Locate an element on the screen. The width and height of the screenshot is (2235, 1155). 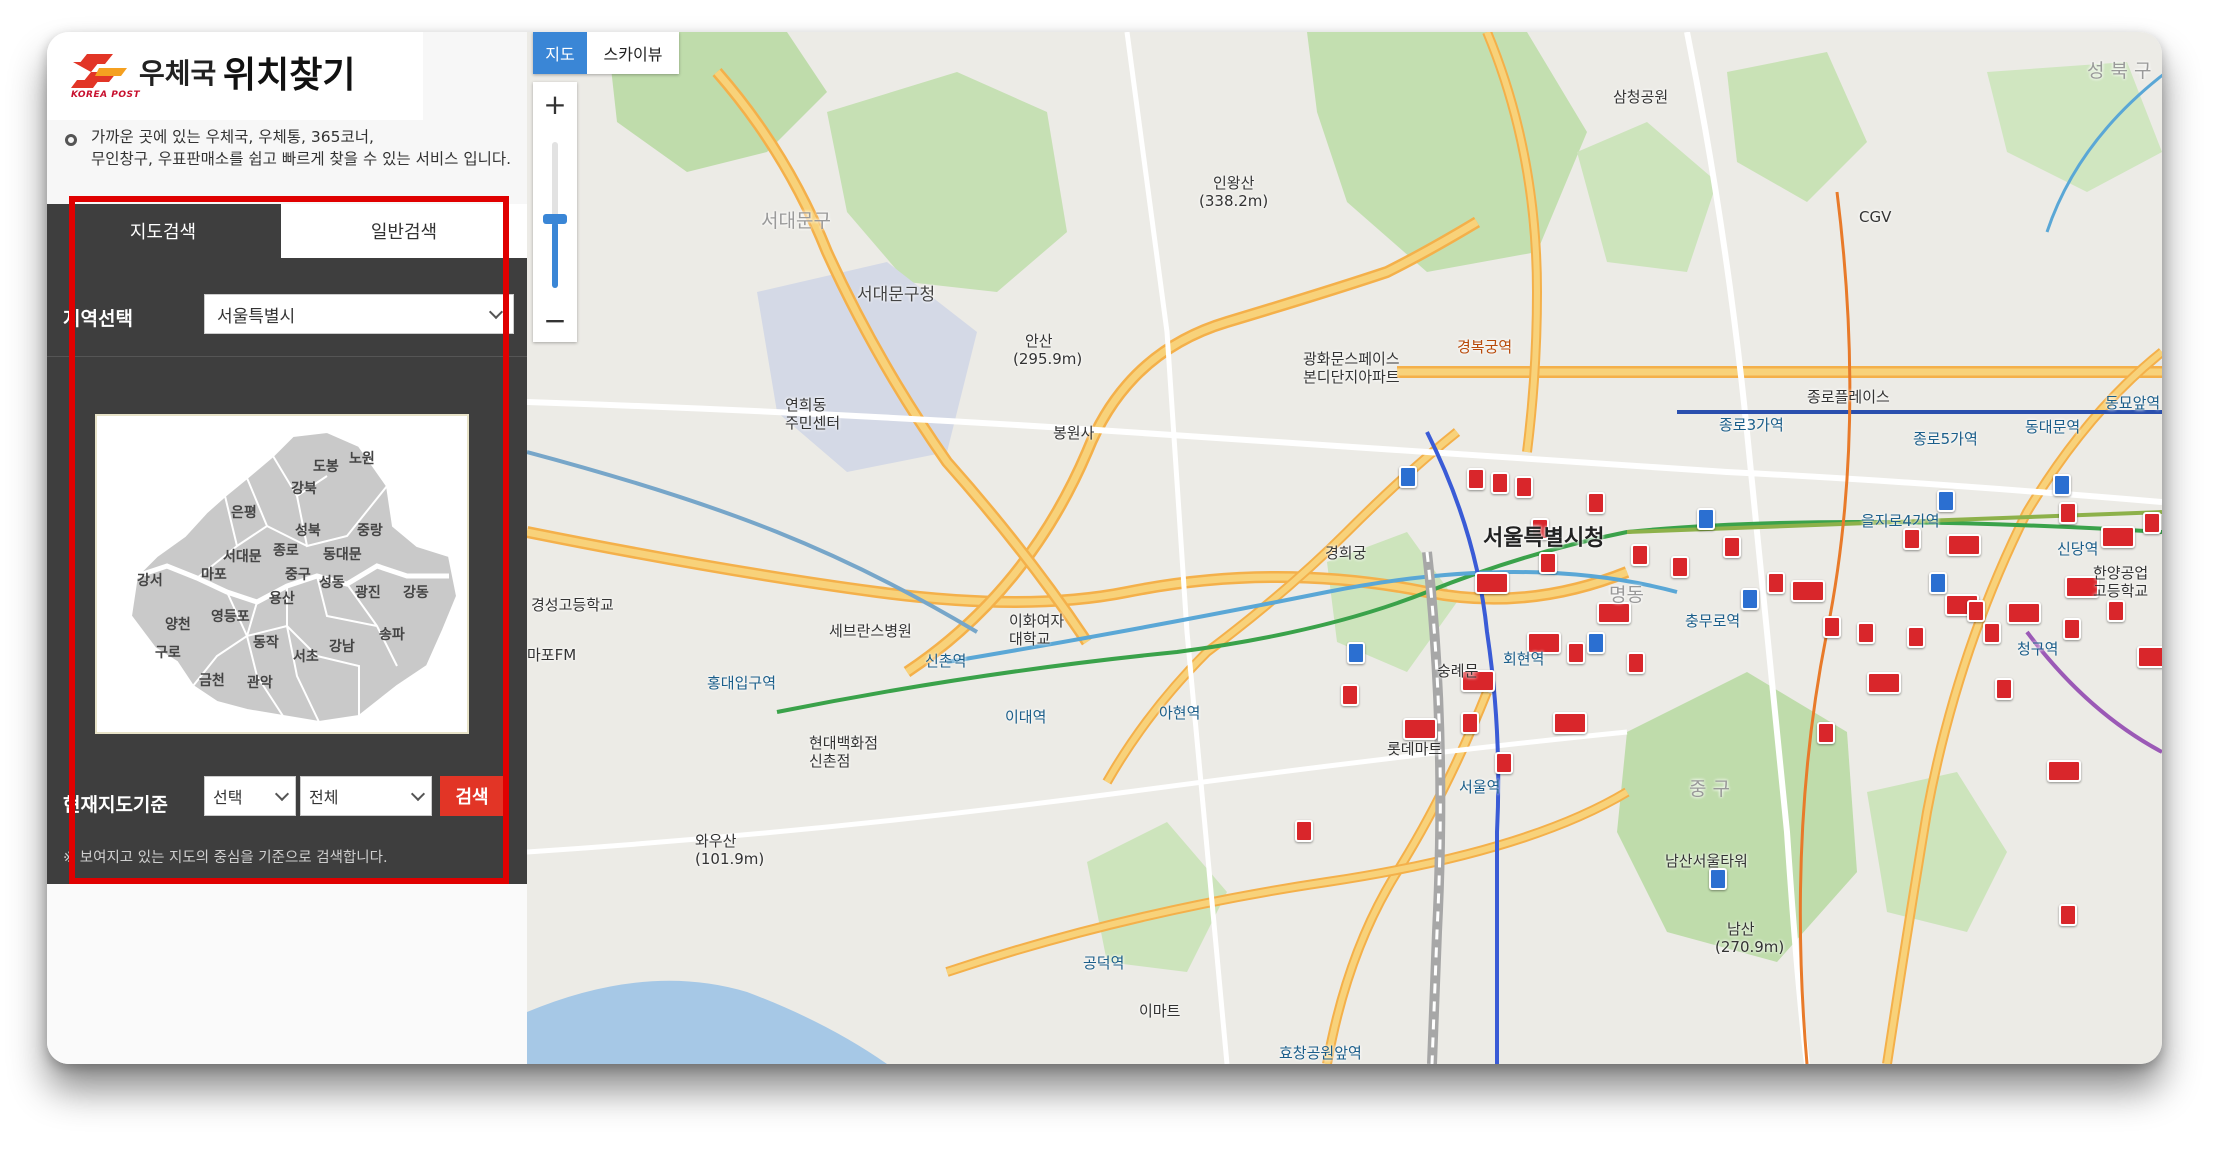
district-dongdaemun: 동대문 is located at coordinates (342, 554).